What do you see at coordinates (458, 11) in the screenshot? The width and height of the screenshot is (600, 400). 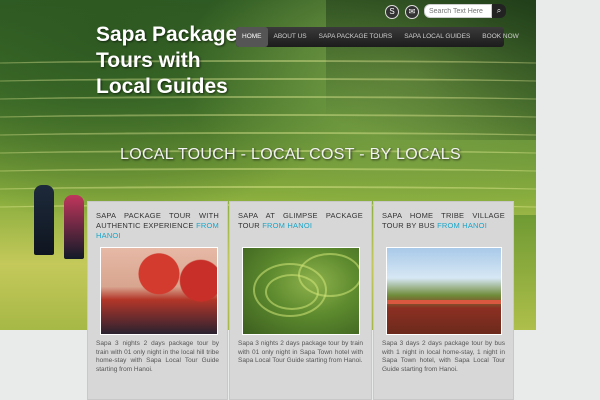 I see `search-input` at bounding box center [458, 11].